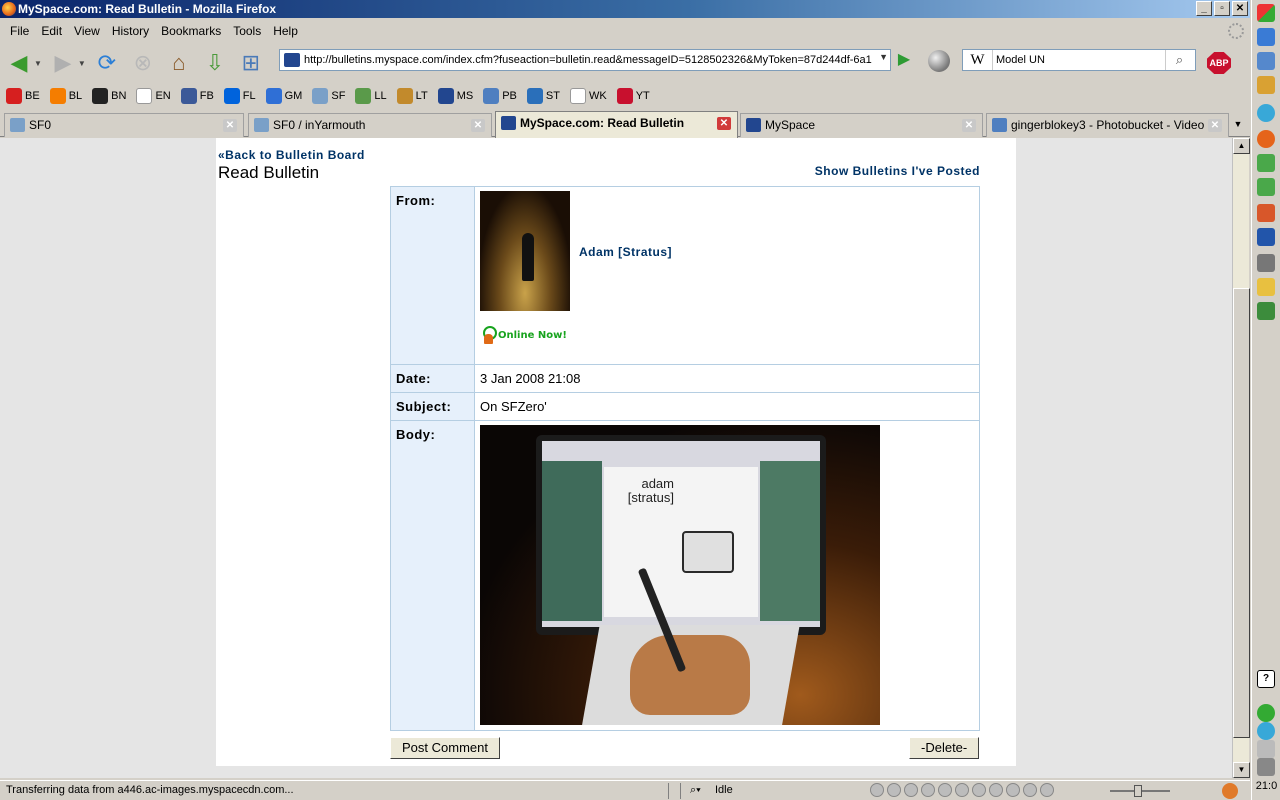 This screenshot has width=1280, height=800. I want to click on back-button: ◀, so click(19, 63).